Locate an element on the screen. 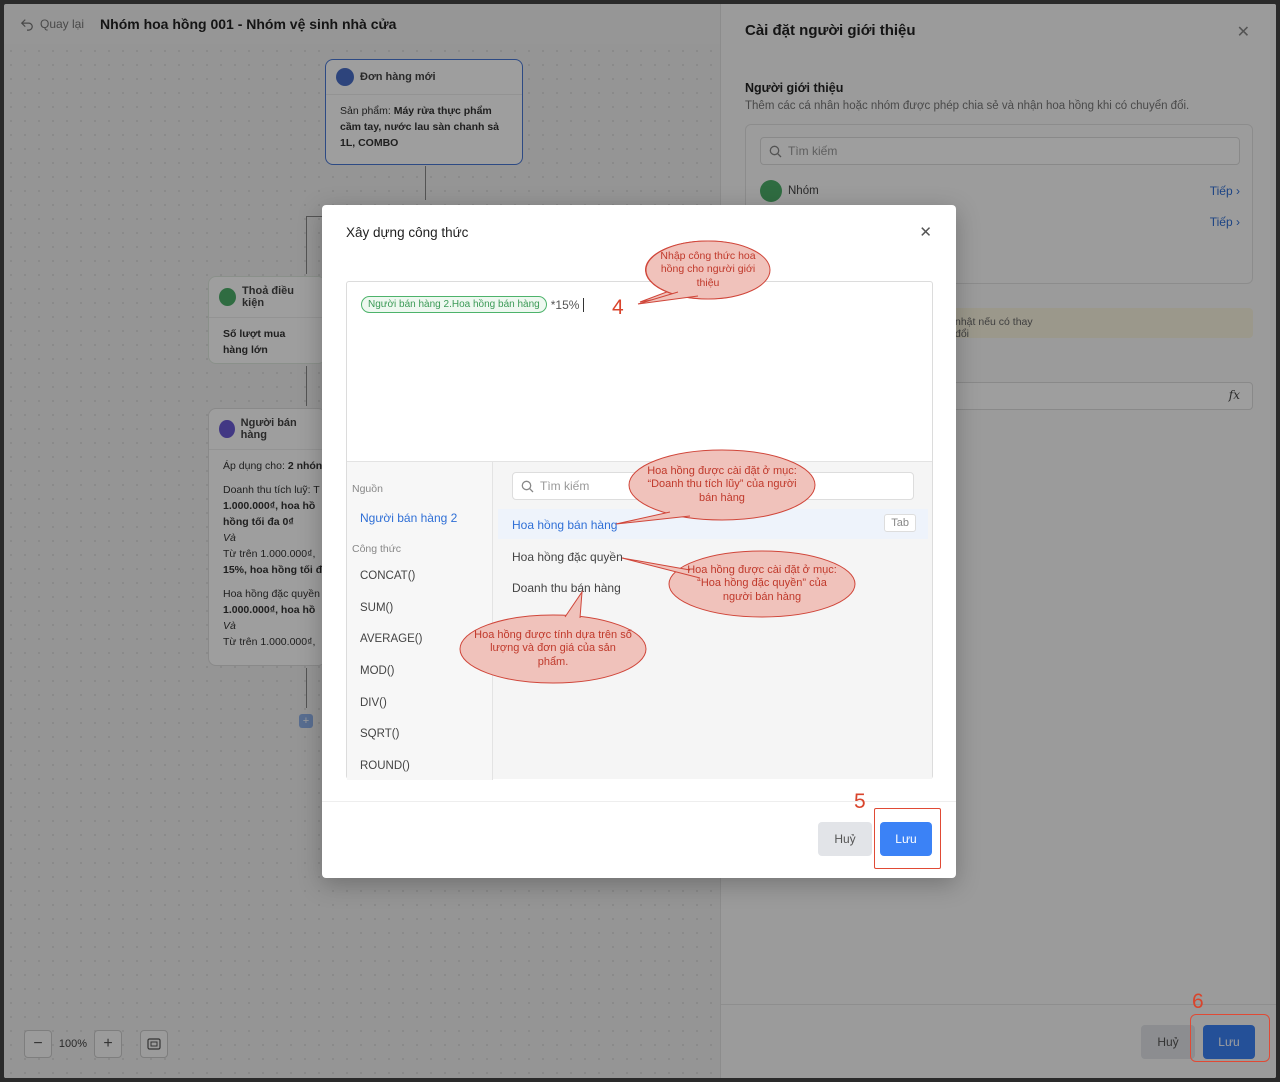  field-sales-revenue: Doanh thu bán hàng is located at coordinates (566, 588).